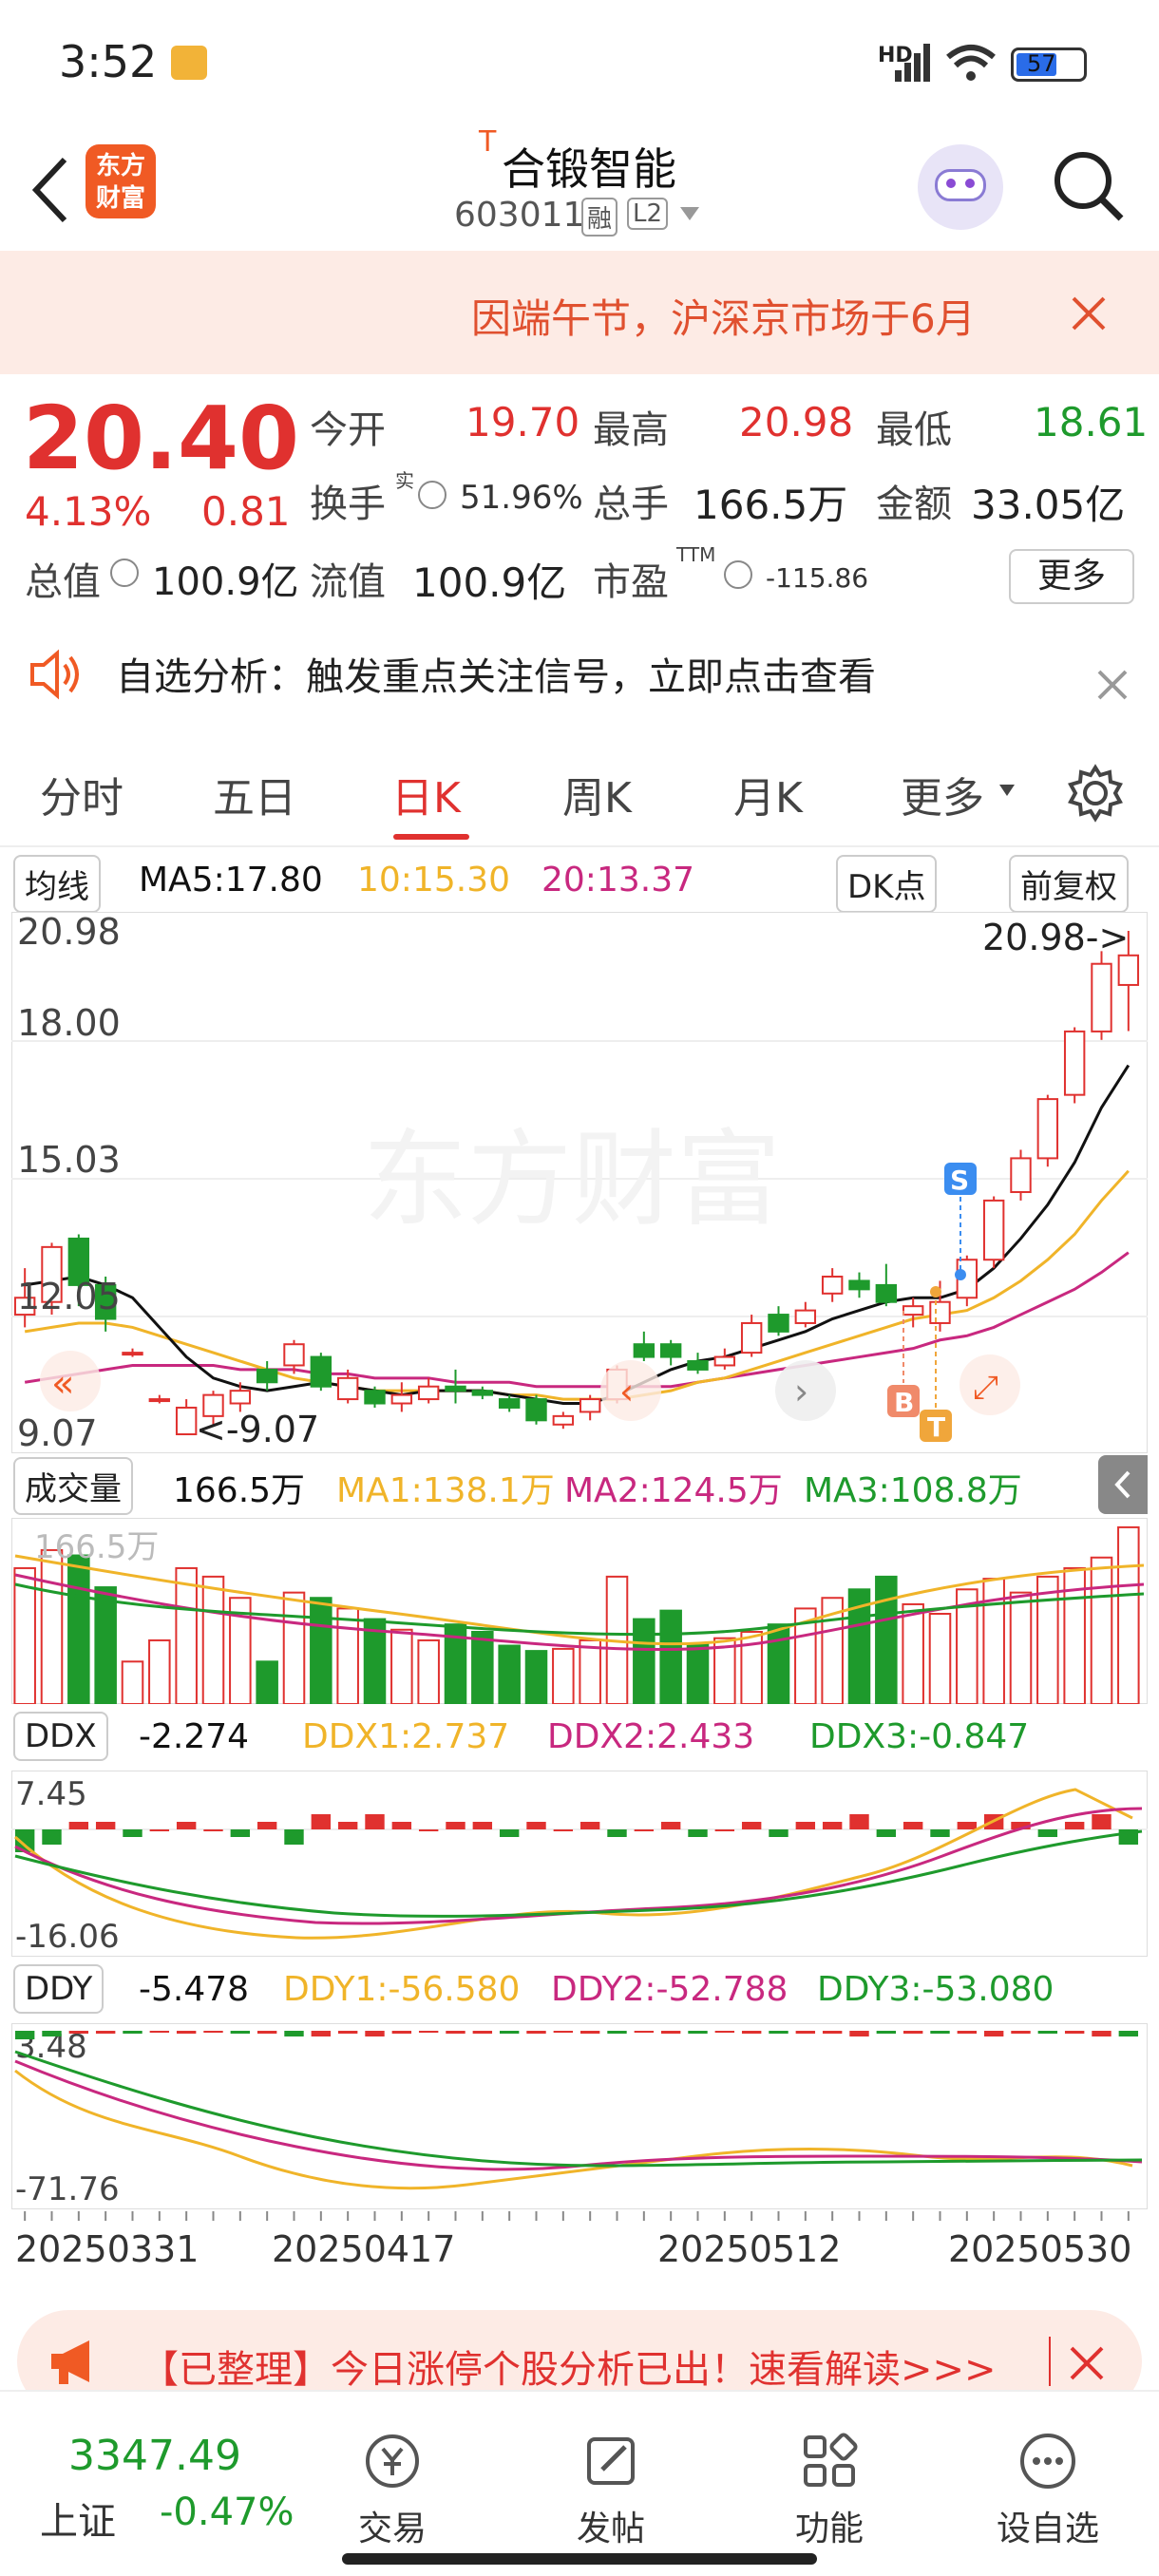  I want to click on tab-daily-k: 日K, so click(426, 794).